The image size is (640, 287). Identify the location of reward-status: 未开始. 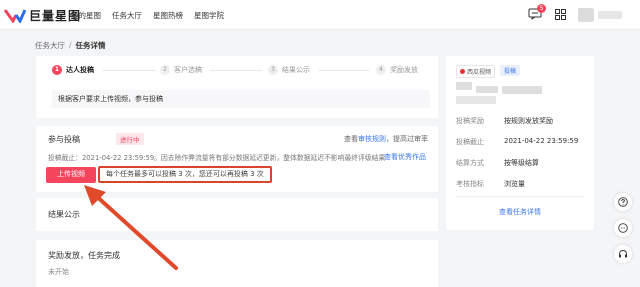
(58, 272).